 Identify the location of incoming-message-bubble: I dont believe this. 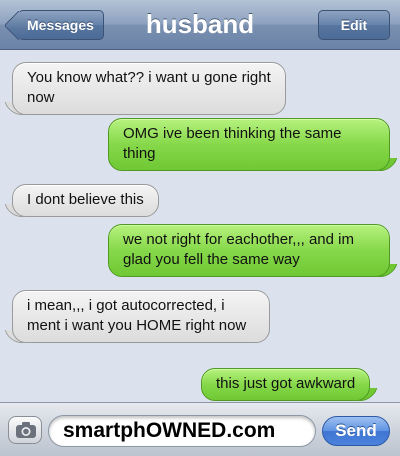
(85, 200).